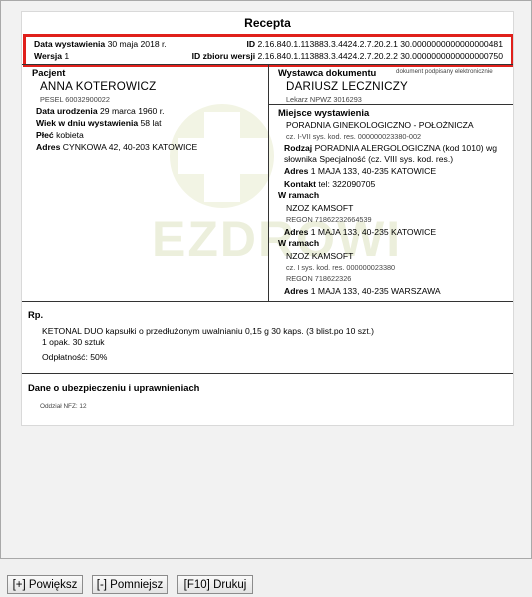  Describe the element at coordinates (215, 584) in the screenshot. I see `print-button: [F10] Drukuj` at that location.